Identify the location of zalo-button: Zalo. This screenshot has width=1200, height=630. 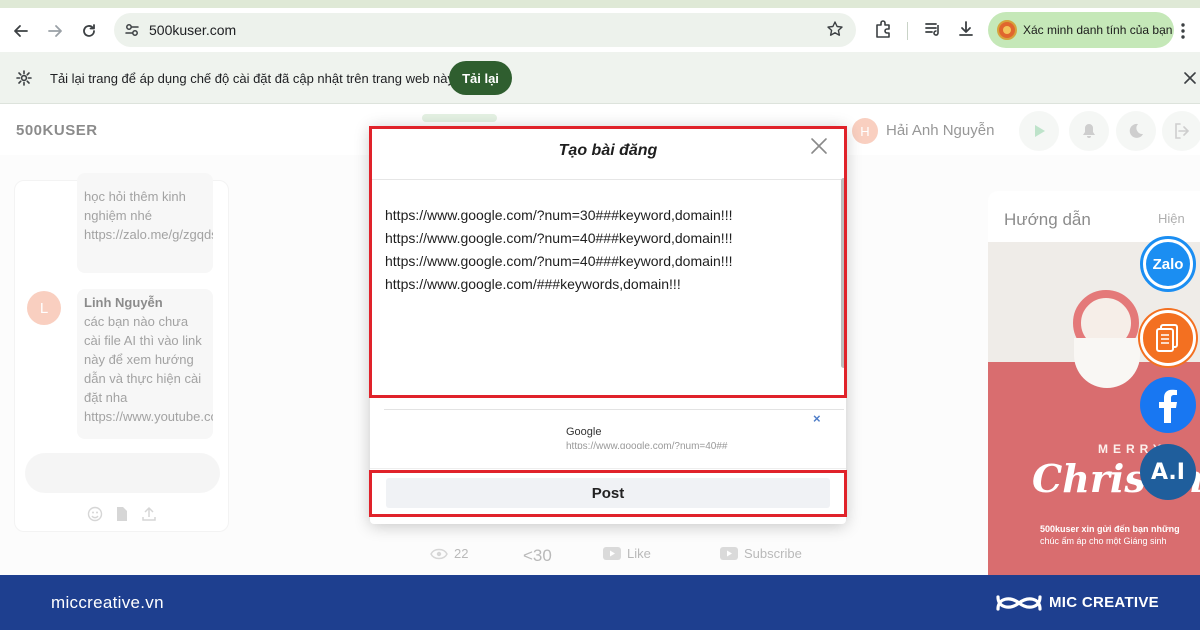
(1168, 264).